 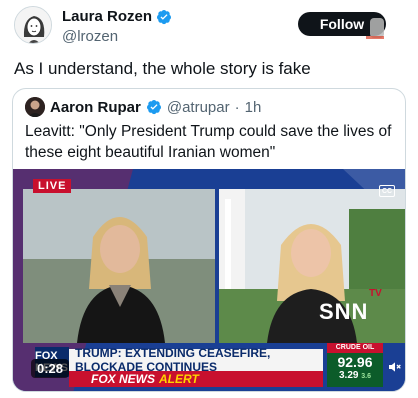 I want to click on crude-oil-ticker: CRUDE OIL 92.96 3.29 3.6, so click(x=355, y=365).